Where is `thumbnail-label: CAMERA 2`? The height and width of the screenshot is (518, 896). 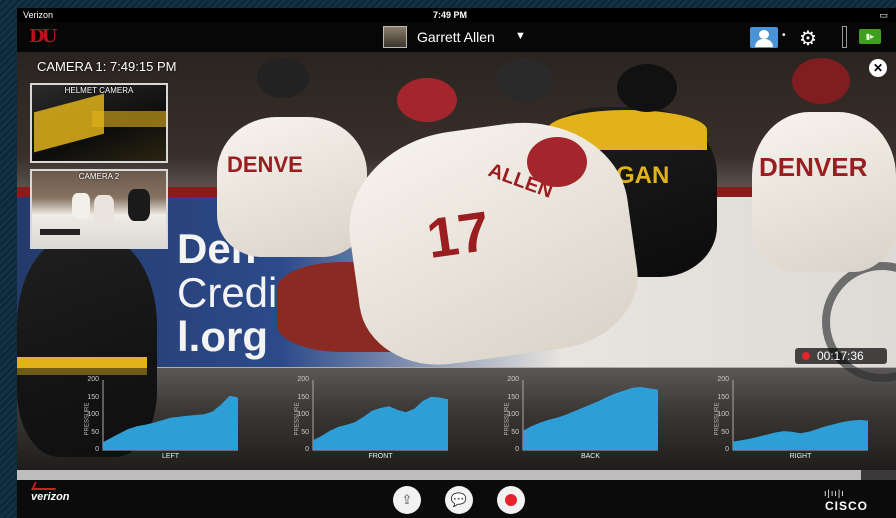
thumbnail-label: CAMERA 2 is located at coordinates (99, 176).